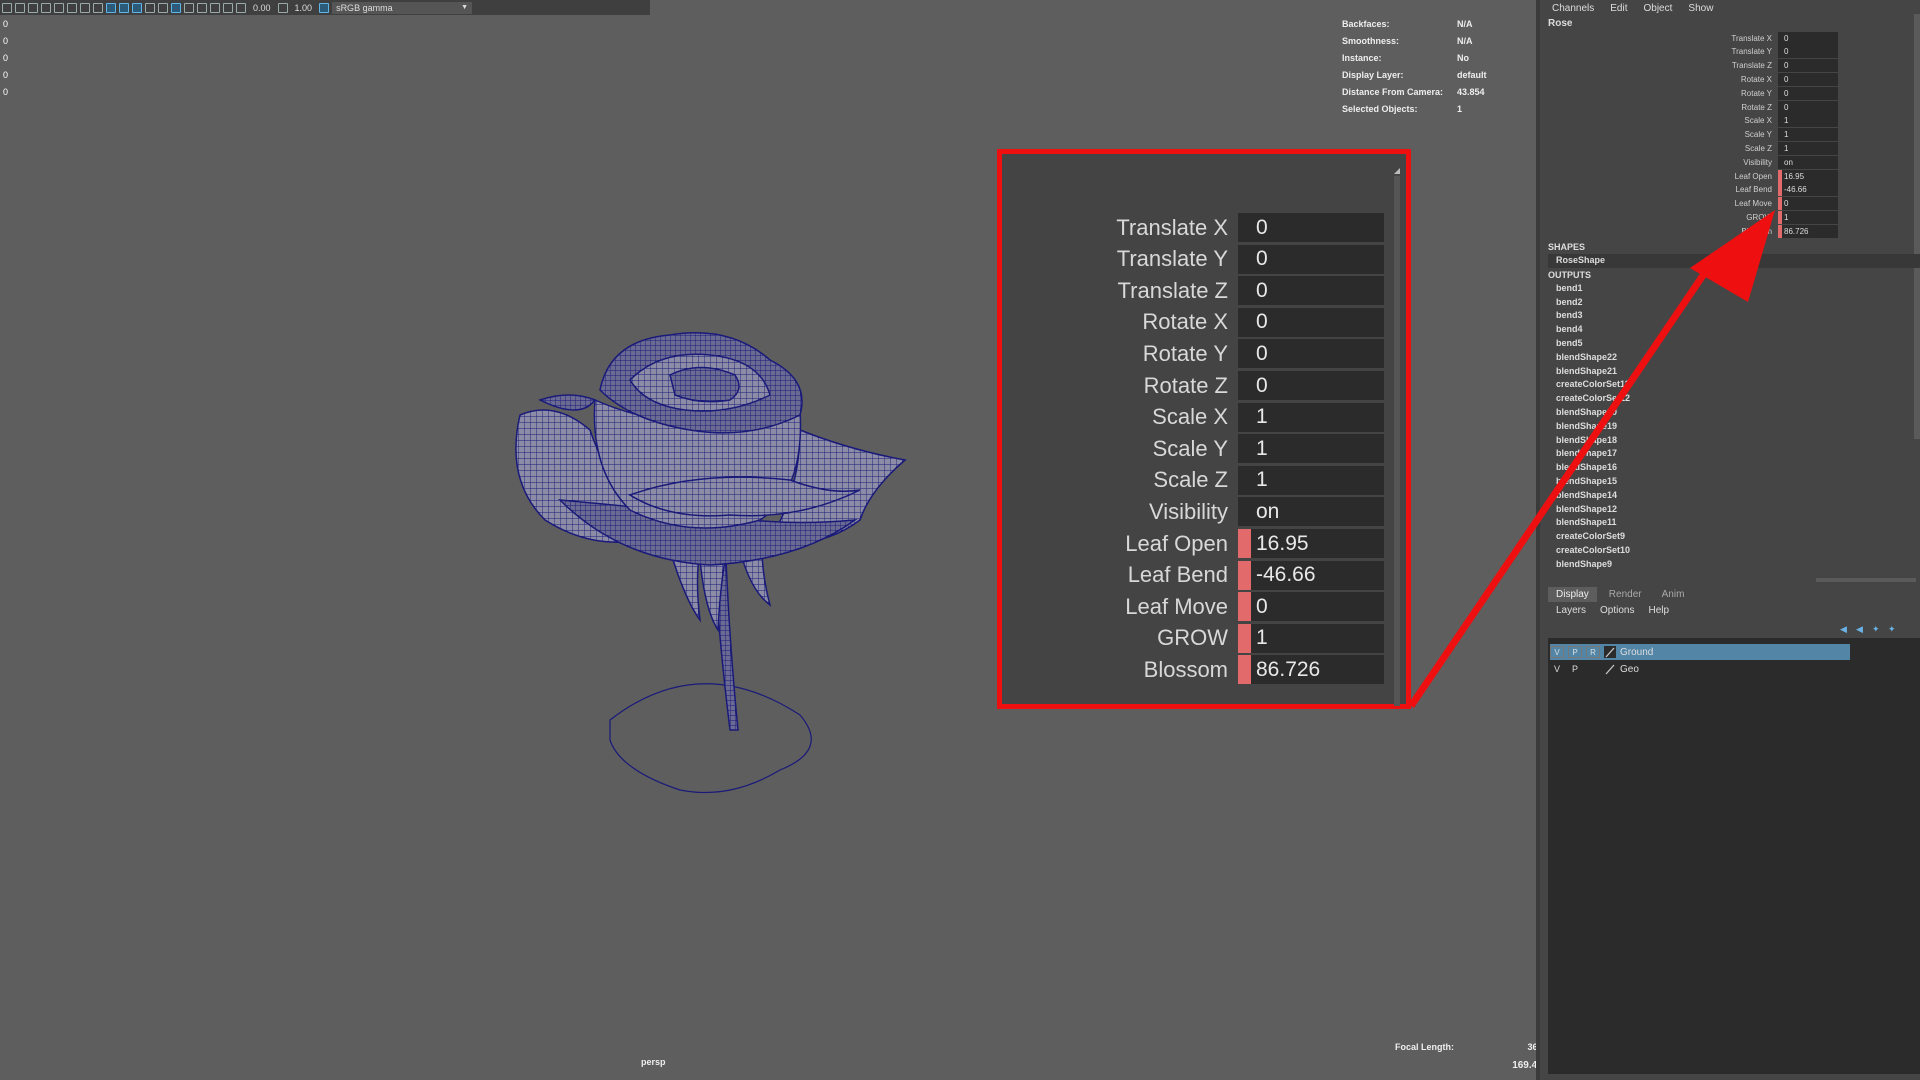  I want to click on channel-label: Scale Z, so click(1659, 148).